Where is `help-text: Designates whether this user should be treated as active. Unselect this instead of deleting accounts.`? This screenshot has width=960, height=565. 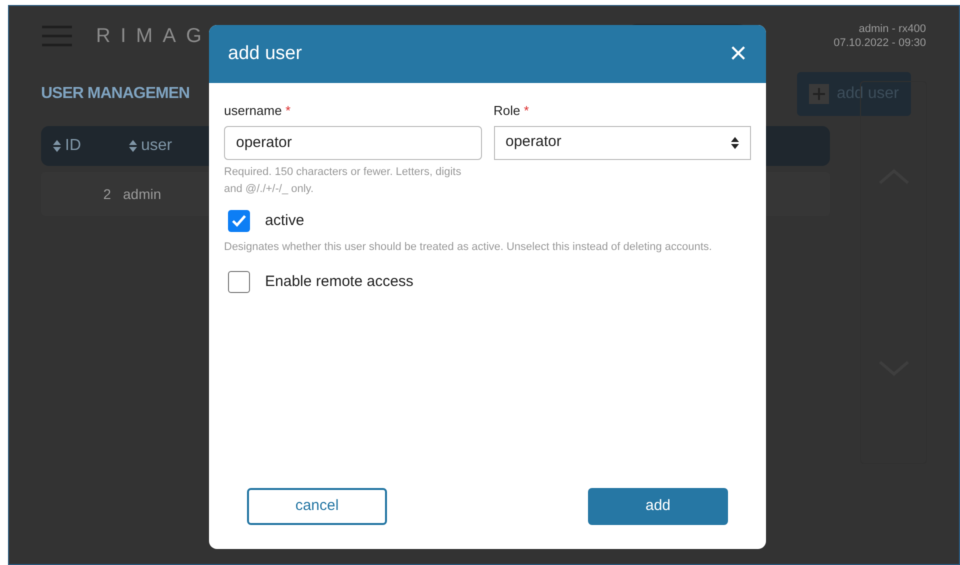
help-text: Designates whether this user should be treated as active. Unselect this instead of deleting accounts. is located at coordinates (468, 247).